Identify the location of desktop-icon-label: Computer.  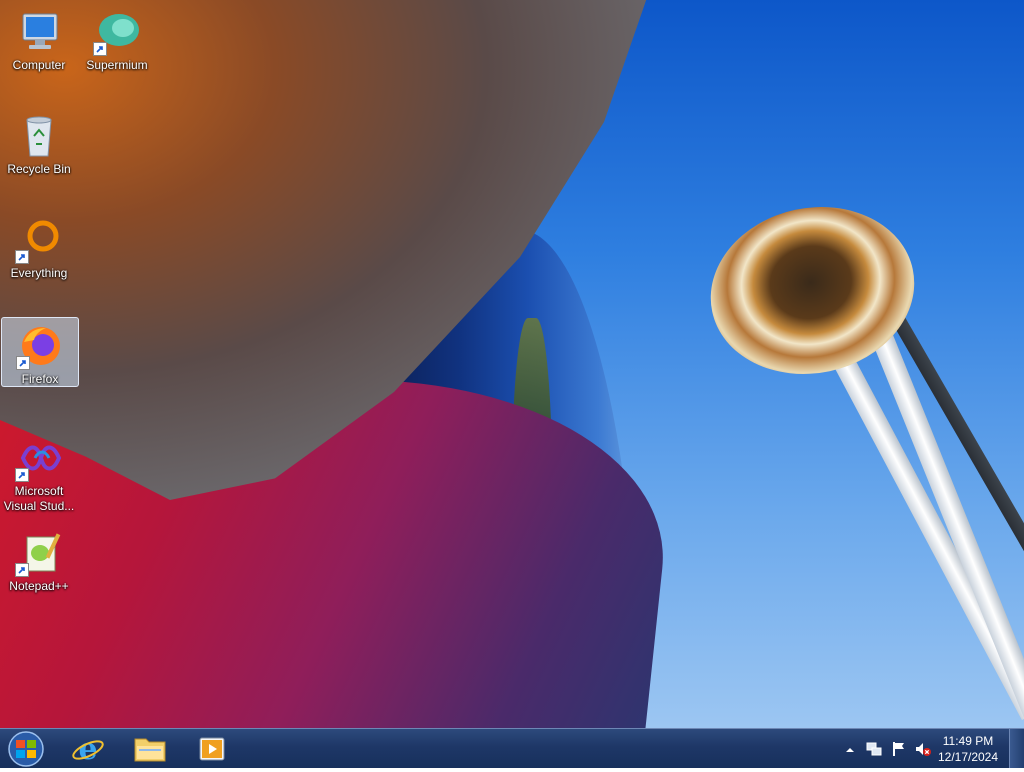
(39, 65).